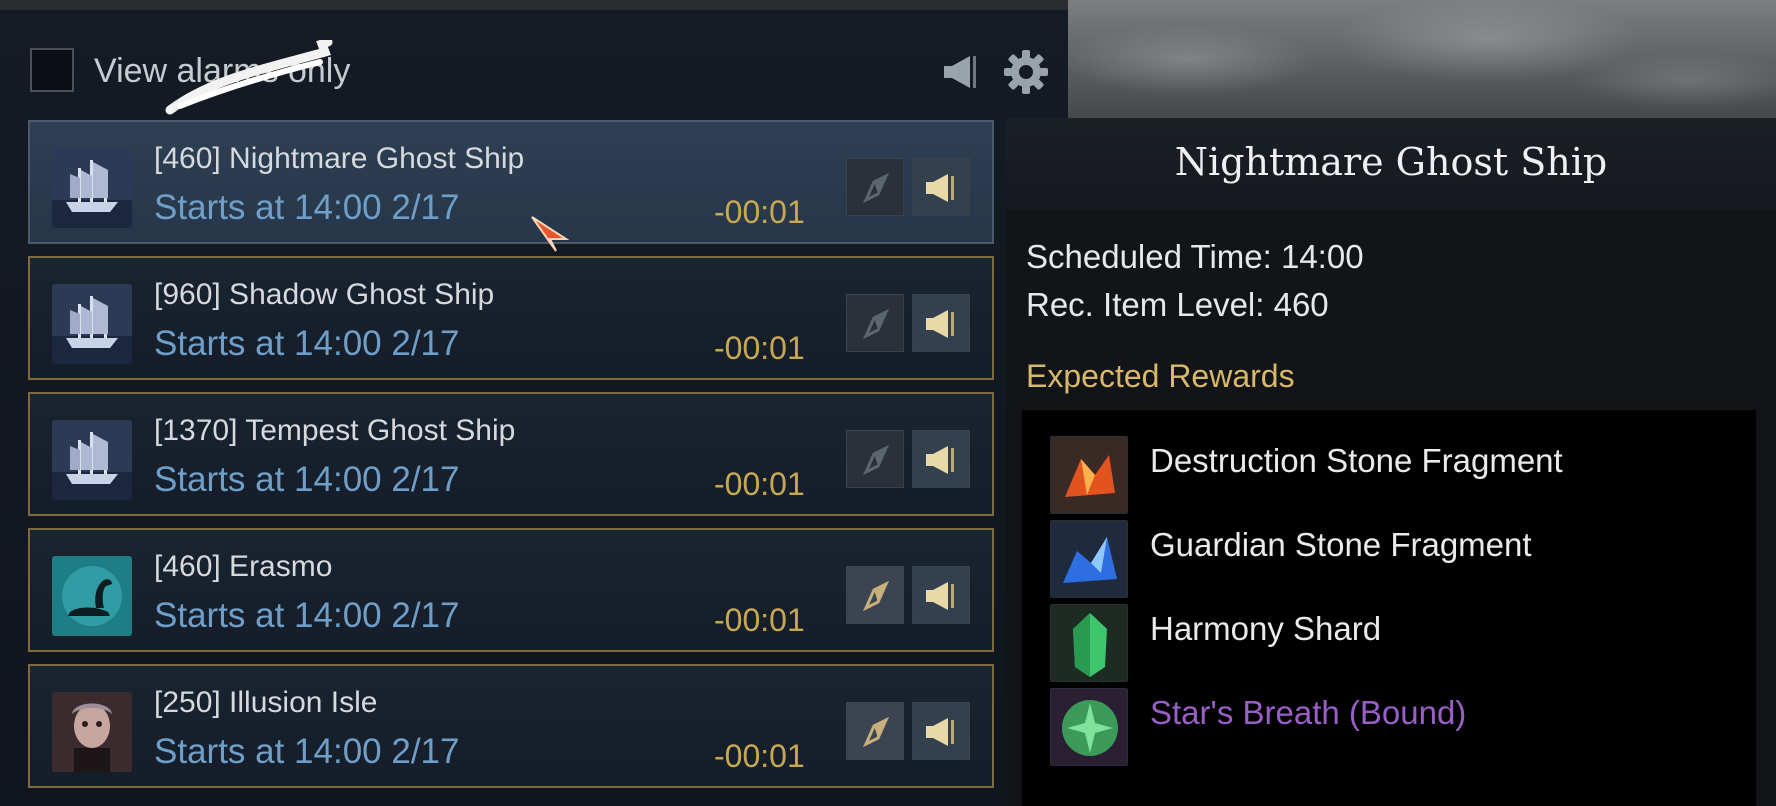 The height and width of the screenshot is (806, 1776). Describe the element at coordinates (1089, 559) in the screenshot. I see `guardian-stone-icon` at that location.